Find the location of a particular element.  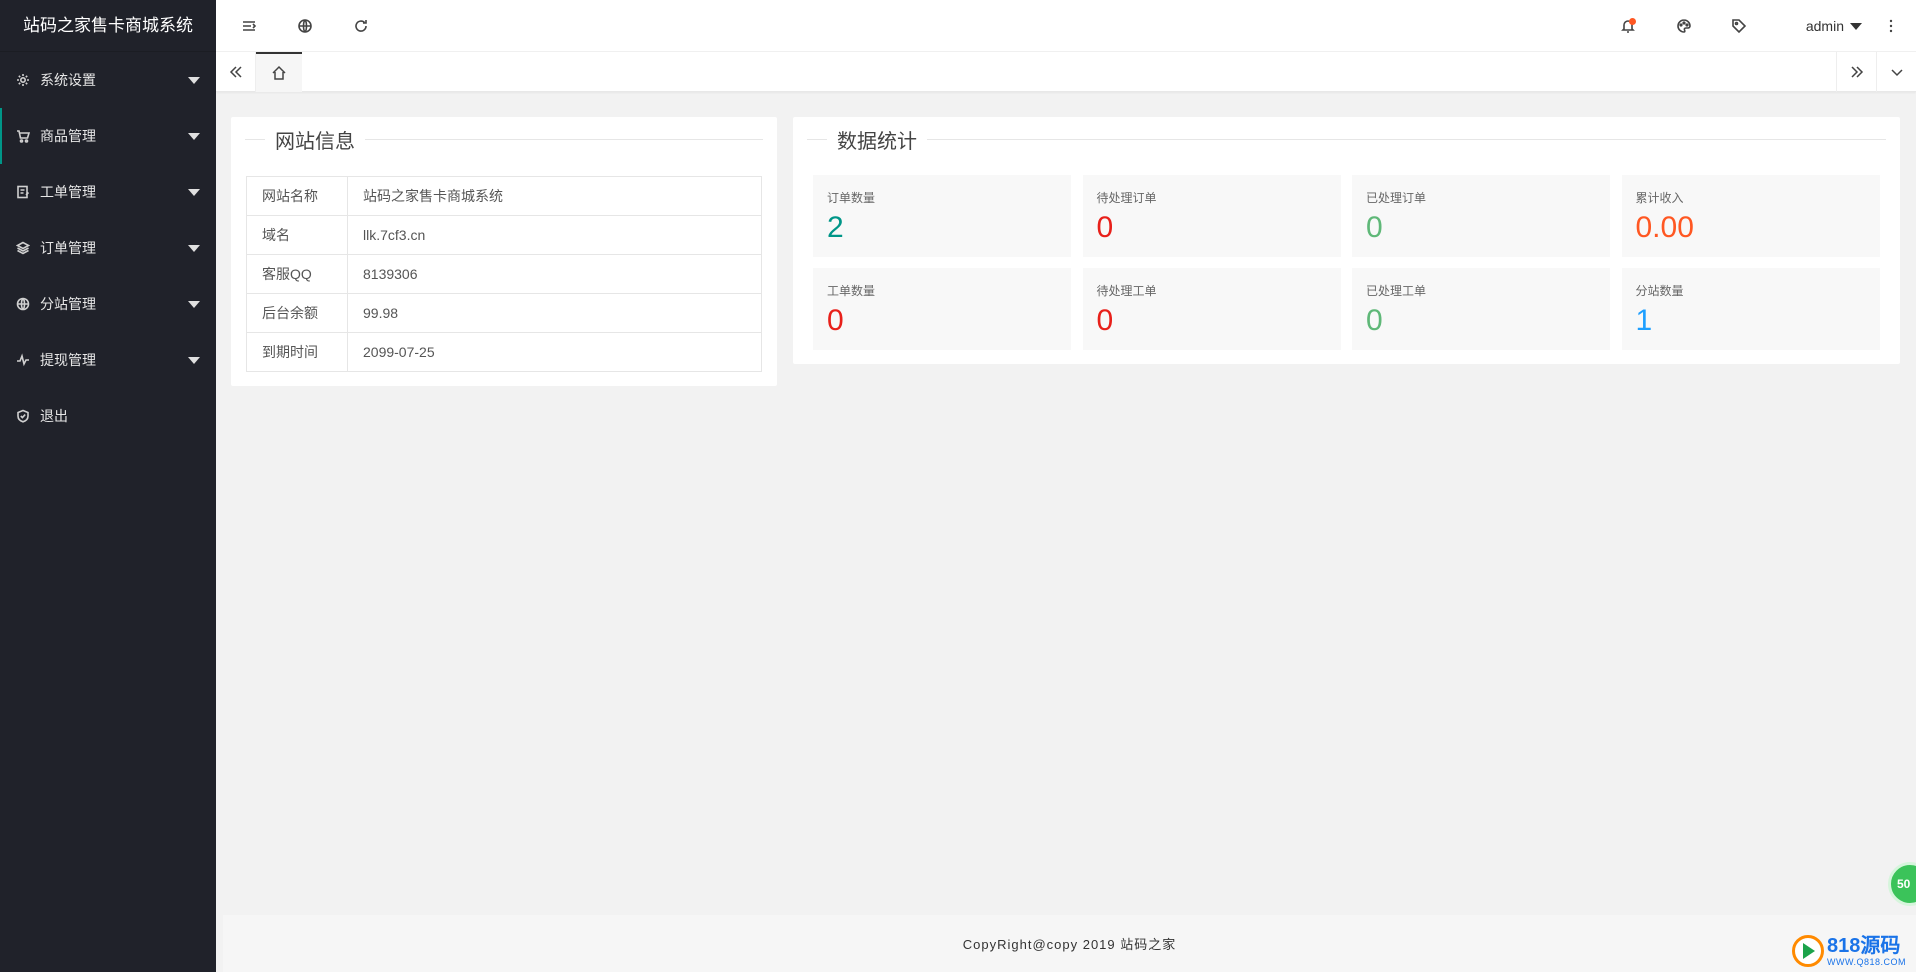

sidebar-item-label: 提现管理 is located at coordinates (68, 360).